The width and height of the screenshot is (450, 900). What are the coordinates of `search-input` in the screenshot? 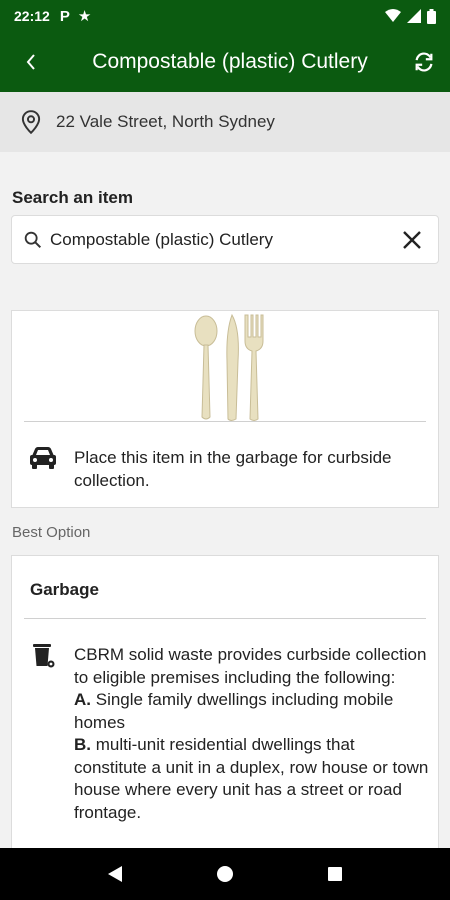 It's located at (218, 239).